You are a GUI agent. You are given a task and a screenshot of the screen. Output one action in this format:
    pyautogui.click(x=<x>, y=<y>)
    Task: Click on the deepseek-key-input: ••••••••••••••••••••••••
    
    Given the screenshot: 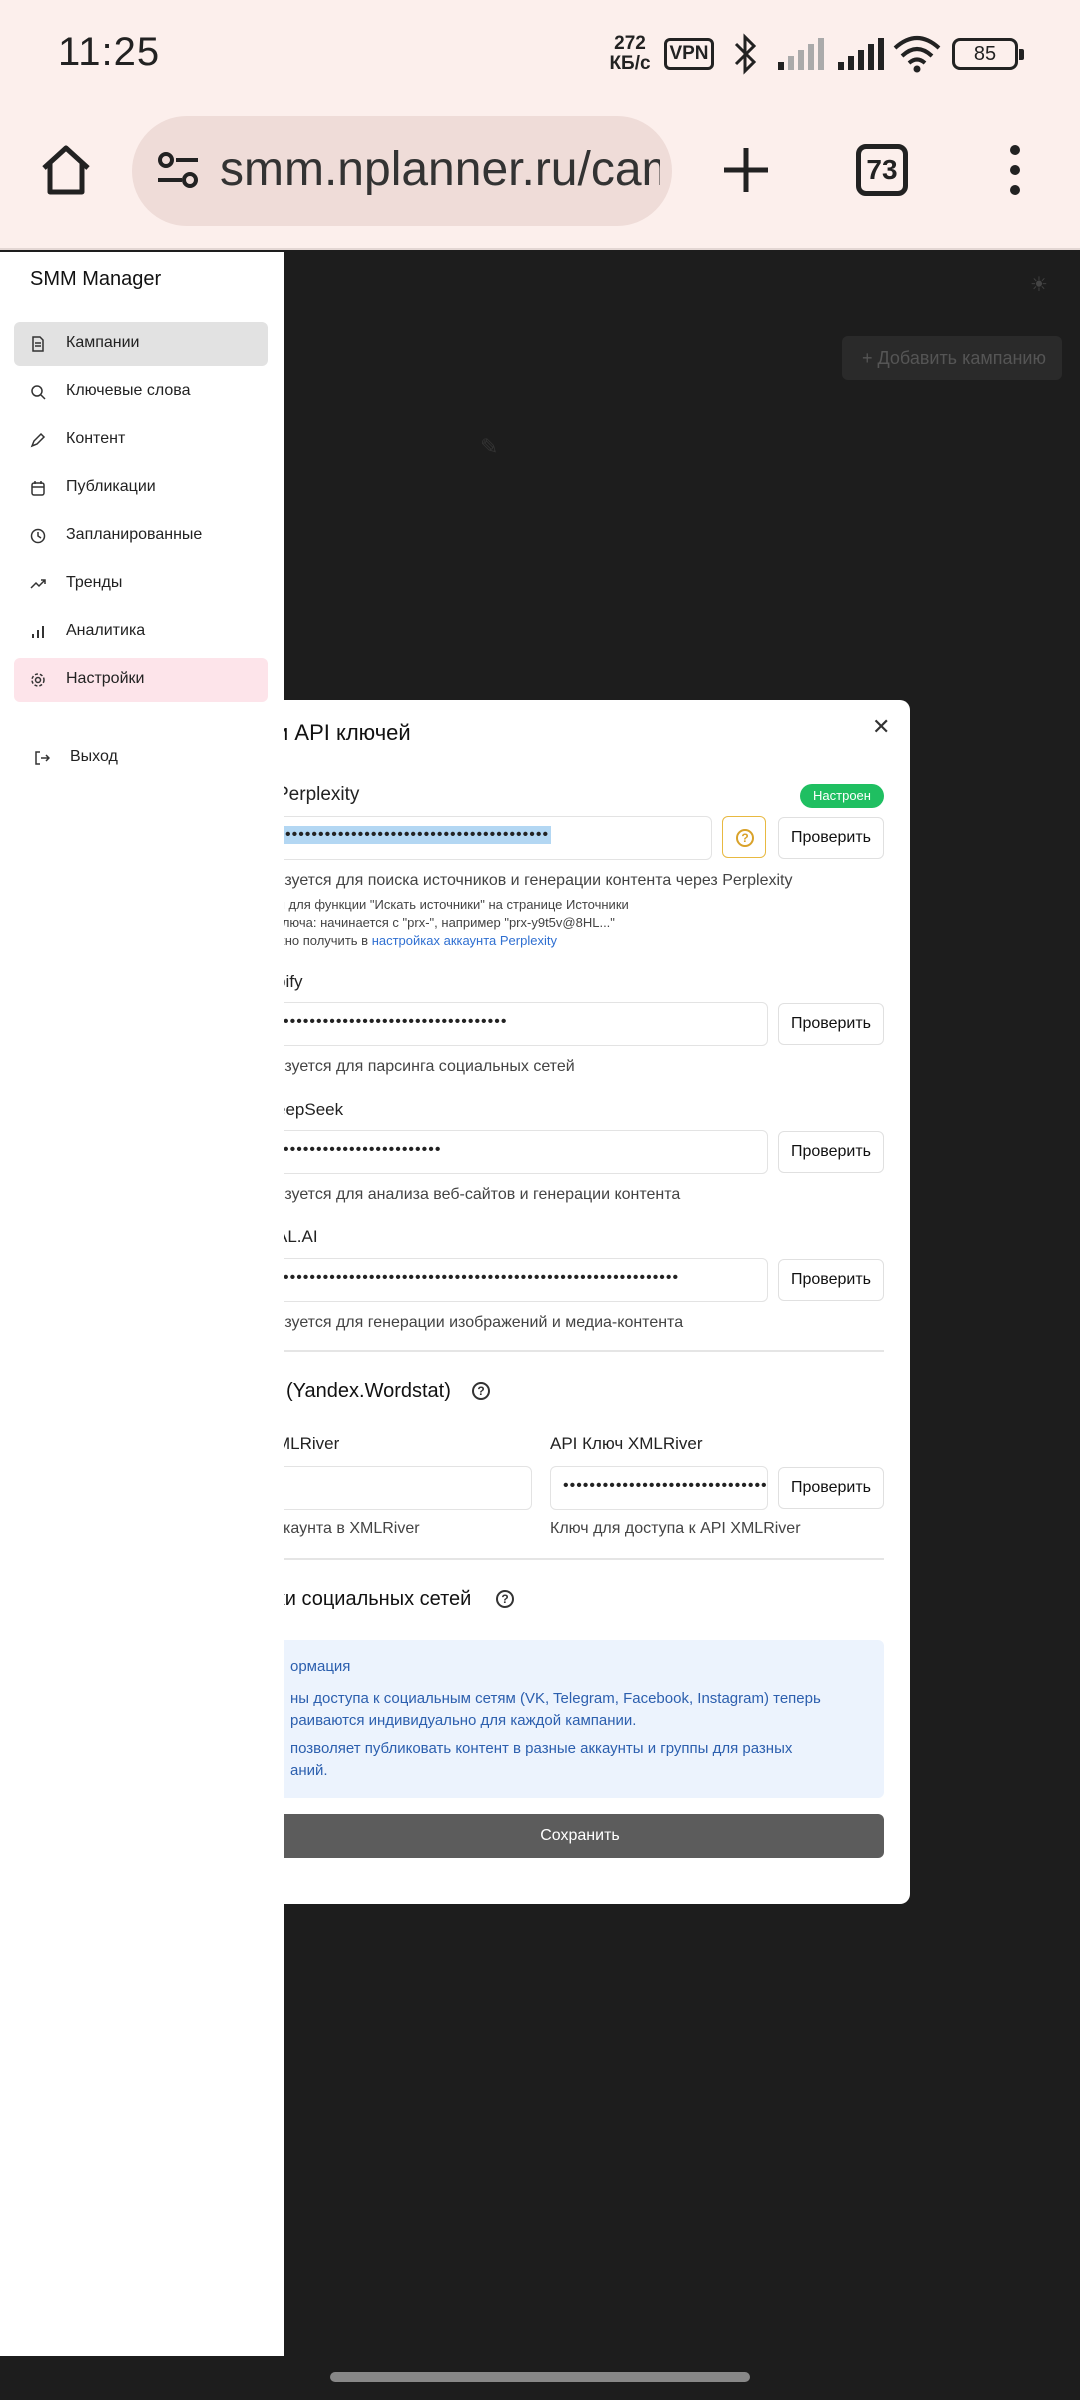 What is the action you would take?
    pyautogui.click(x=519, y=1152)
    